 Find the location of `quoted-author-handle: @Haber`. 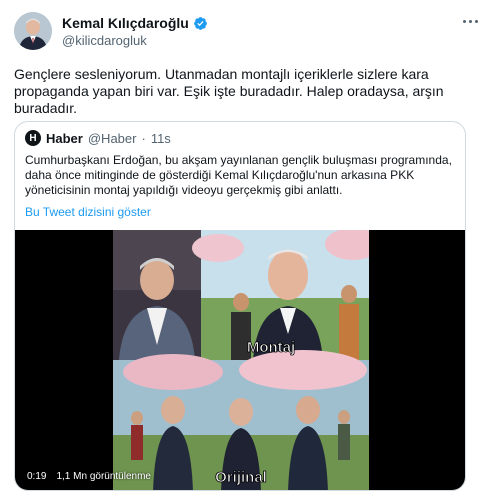

quoted-author-handle: @Haber is located at coordinates (112, 138).